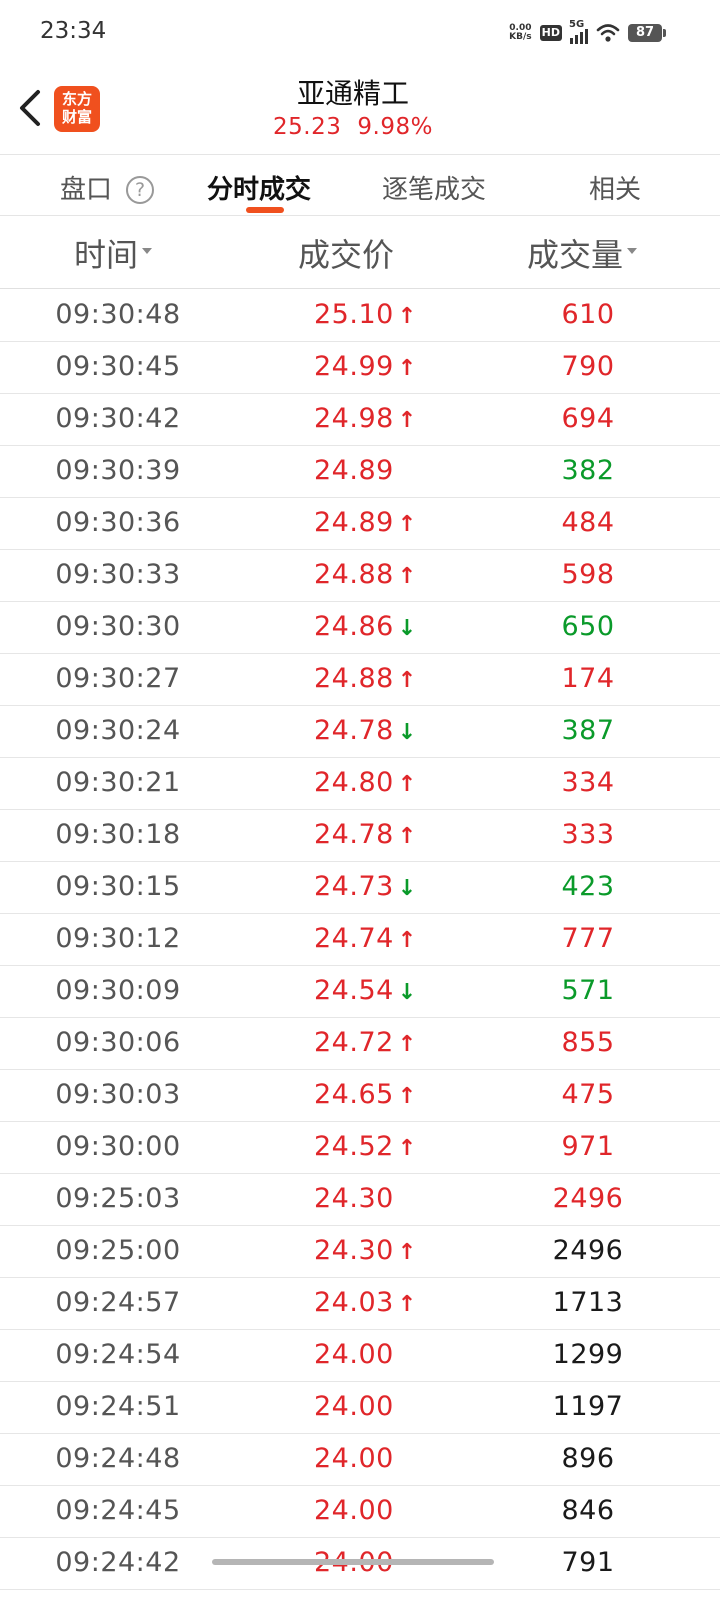 The width and height of the screenshot is (720, 1600). I want to click on trade-volume: 334, so click(588, 782).